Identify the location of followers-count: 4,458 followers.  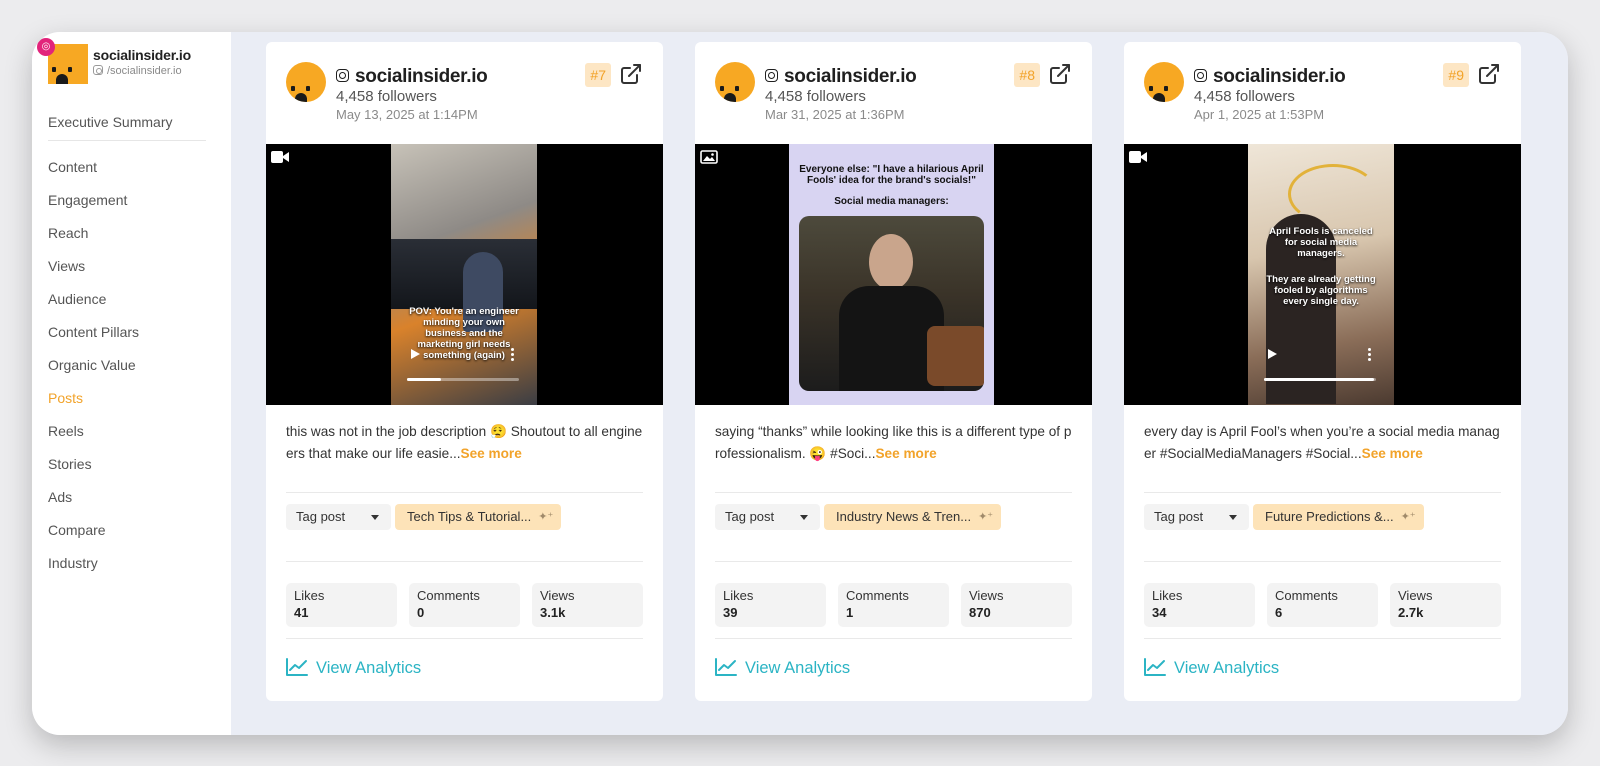
(1244, 96).